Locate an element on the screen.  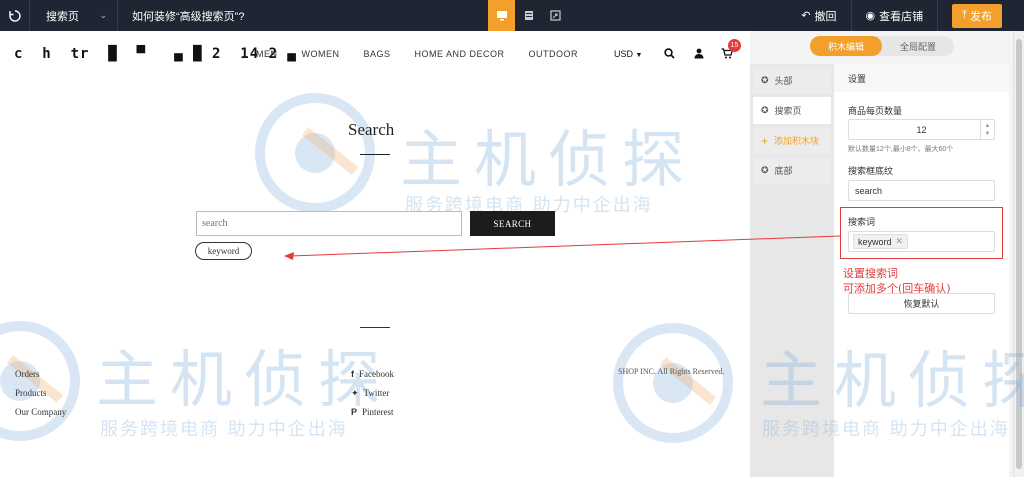
undo-button: ↶ 撤回 is located at coordinates (819, 15).